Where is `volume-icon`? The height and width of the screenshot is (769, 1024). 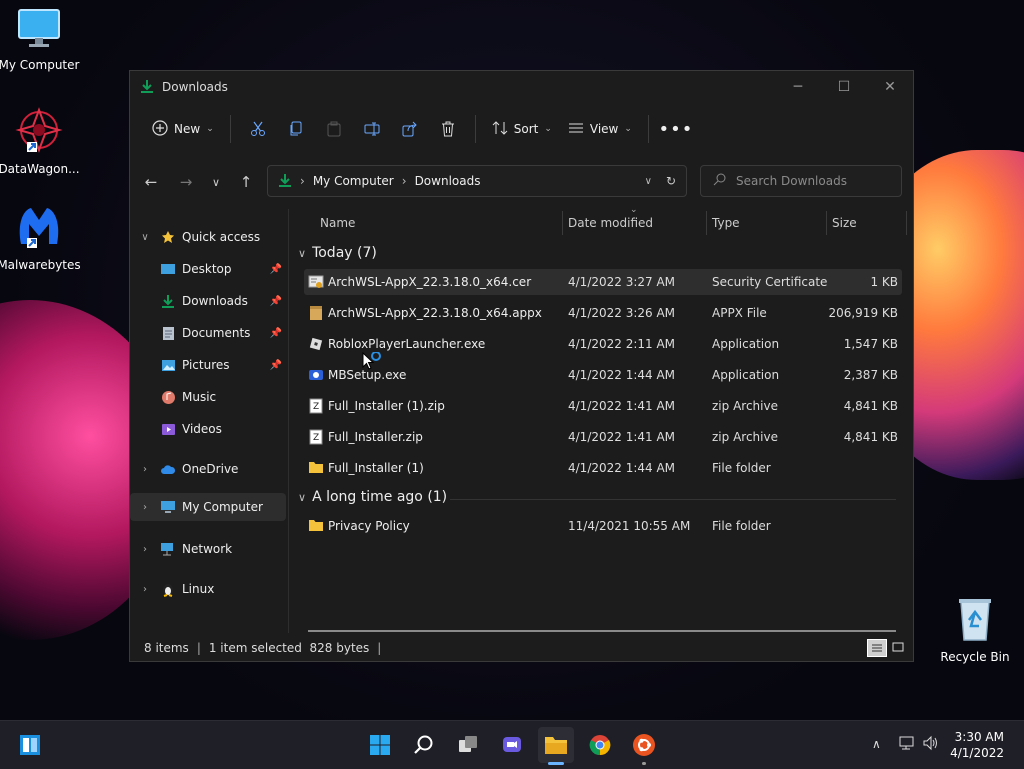
volume-icon is located at coordinates (931, 745).